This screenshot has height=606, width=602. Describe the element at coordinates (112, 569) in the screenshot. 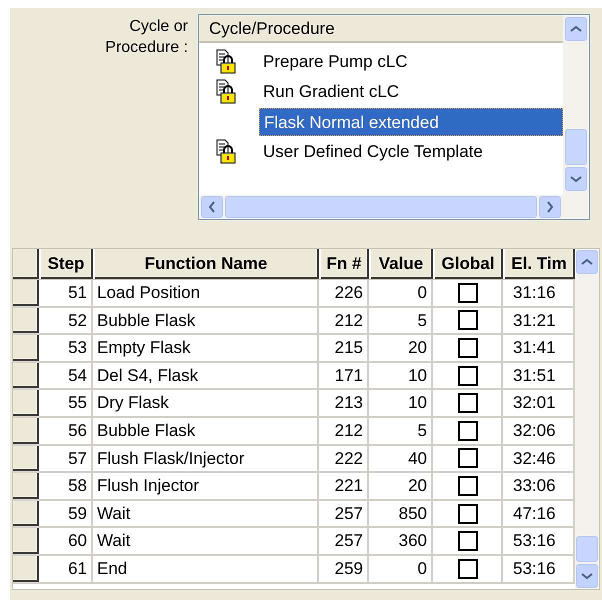

I see `table-cell-text: End` at that location.